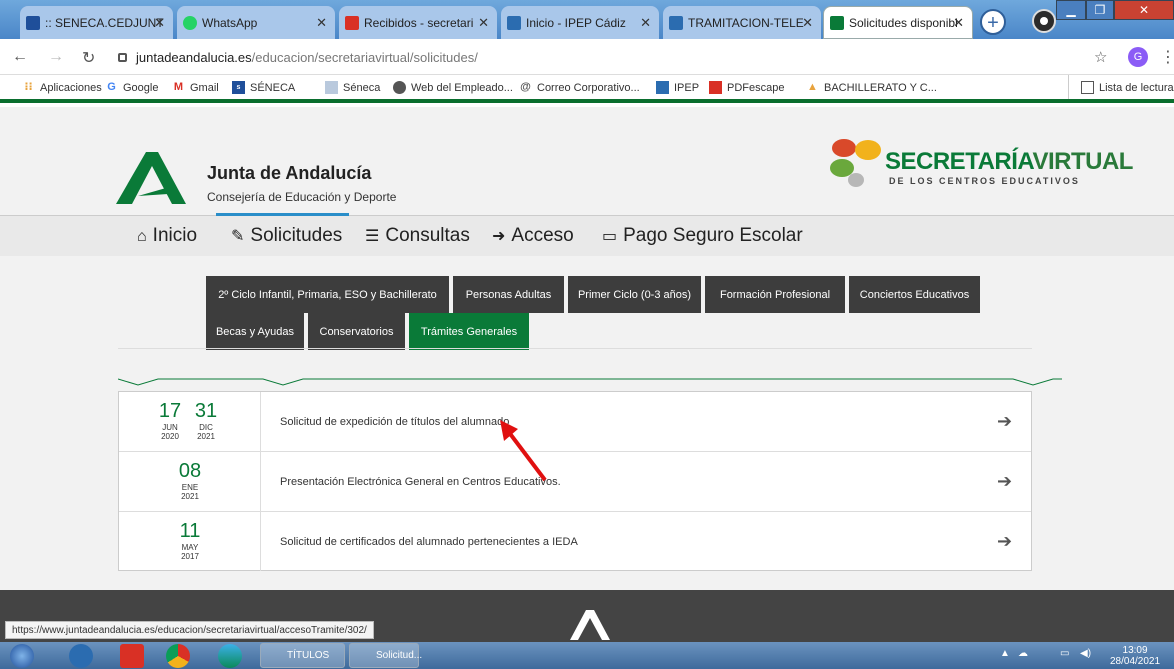 The width and height of the screenshot is (1174, 669). I want to click on tab-tramitacion: TRAMITACION-TELE ✕, so click(742, 22).